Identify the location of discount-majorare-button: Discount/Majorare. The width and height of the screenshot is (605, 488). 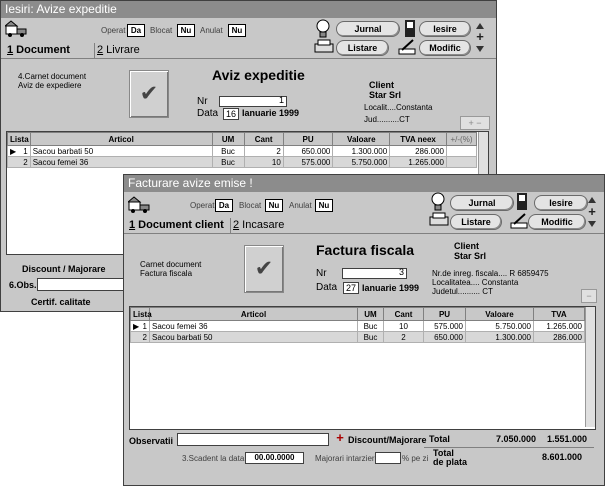
(387, 440).